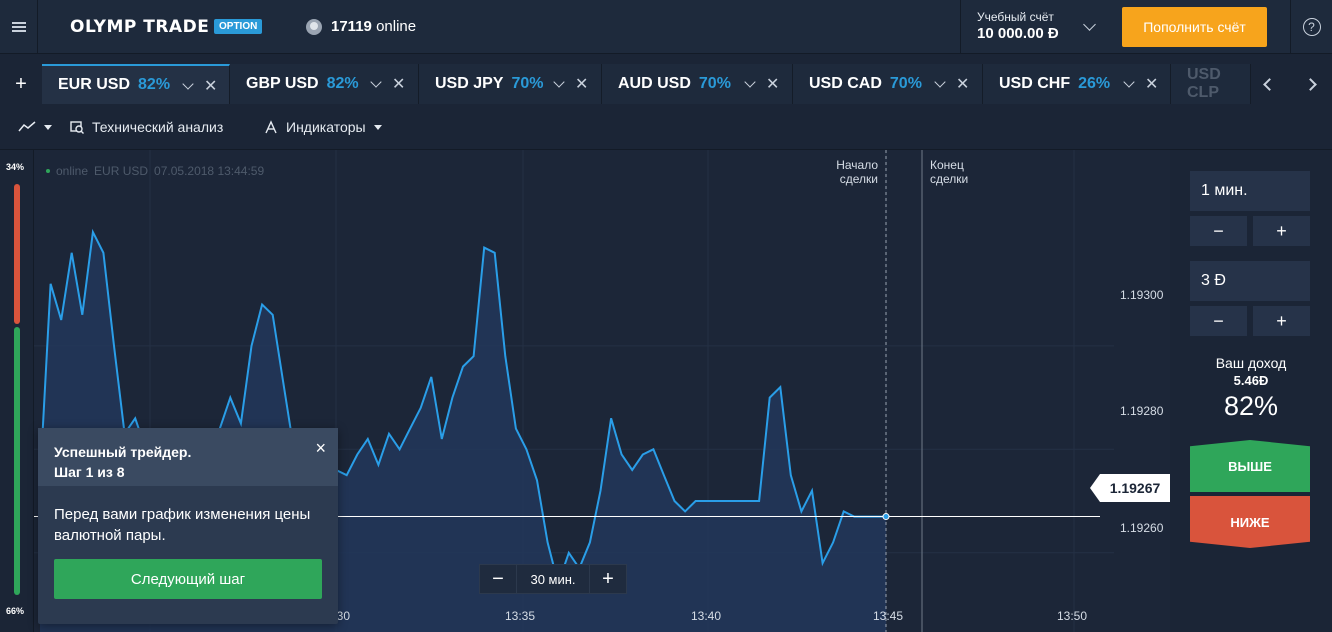 This screenshot has width=1332, height=632. What do you see at coordinates (697, 84) in the screenshot?
I see `tab-aud-usd: AUD USD 70% ✕` at bounding box center [697, 84].